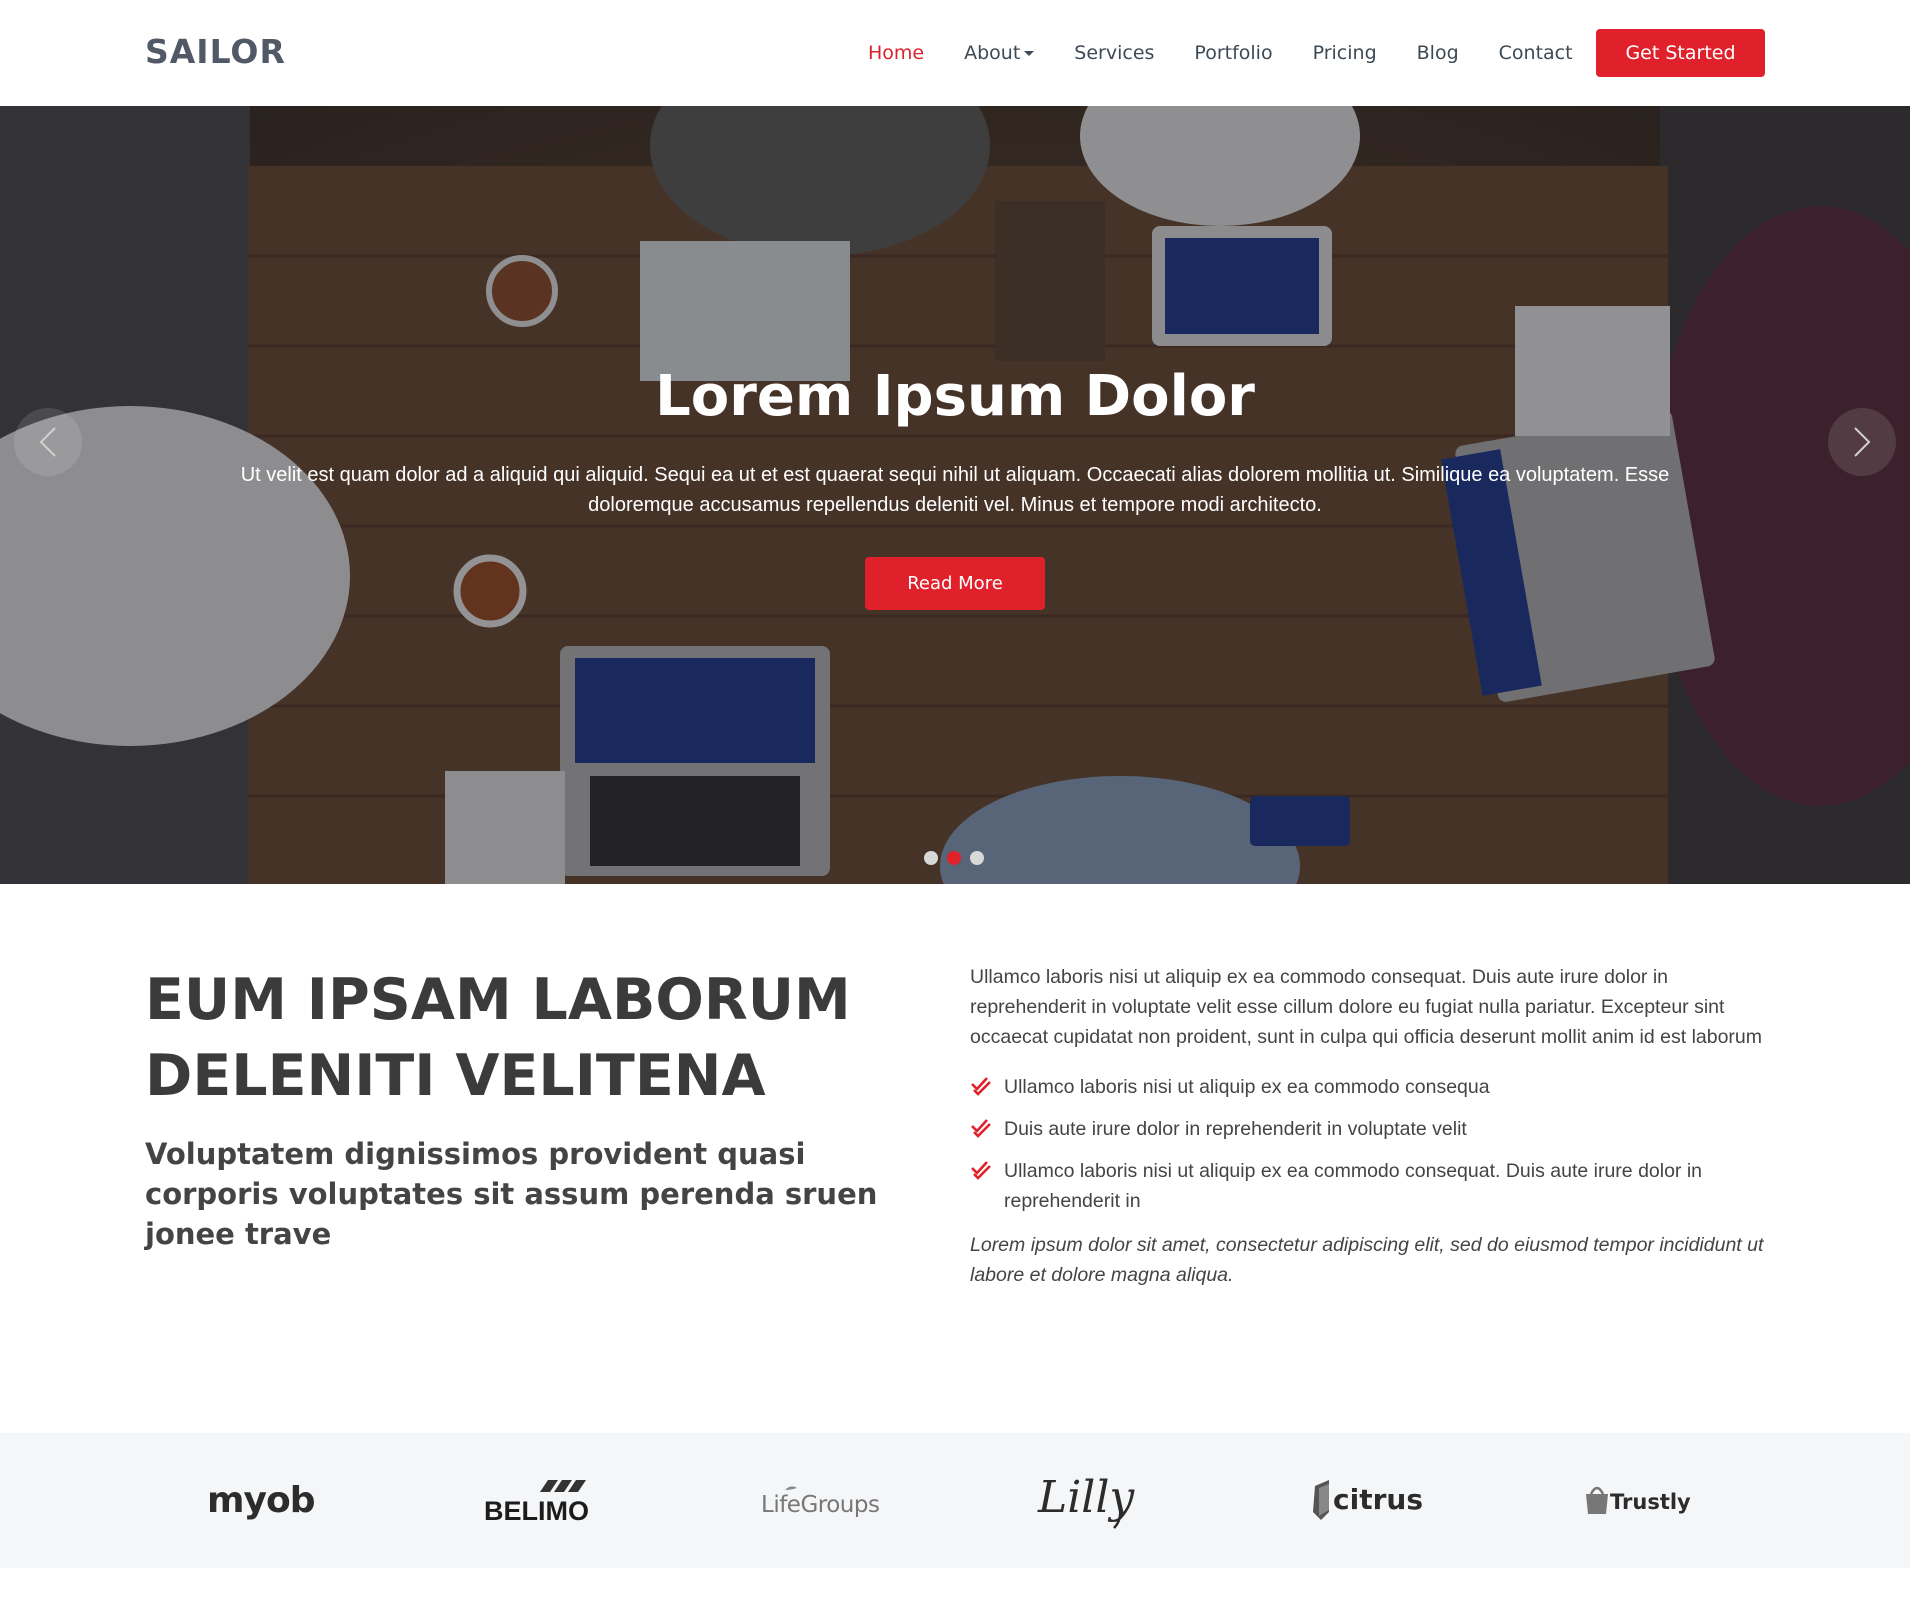  I want to click on nav-home: Home, so click(896, 53).